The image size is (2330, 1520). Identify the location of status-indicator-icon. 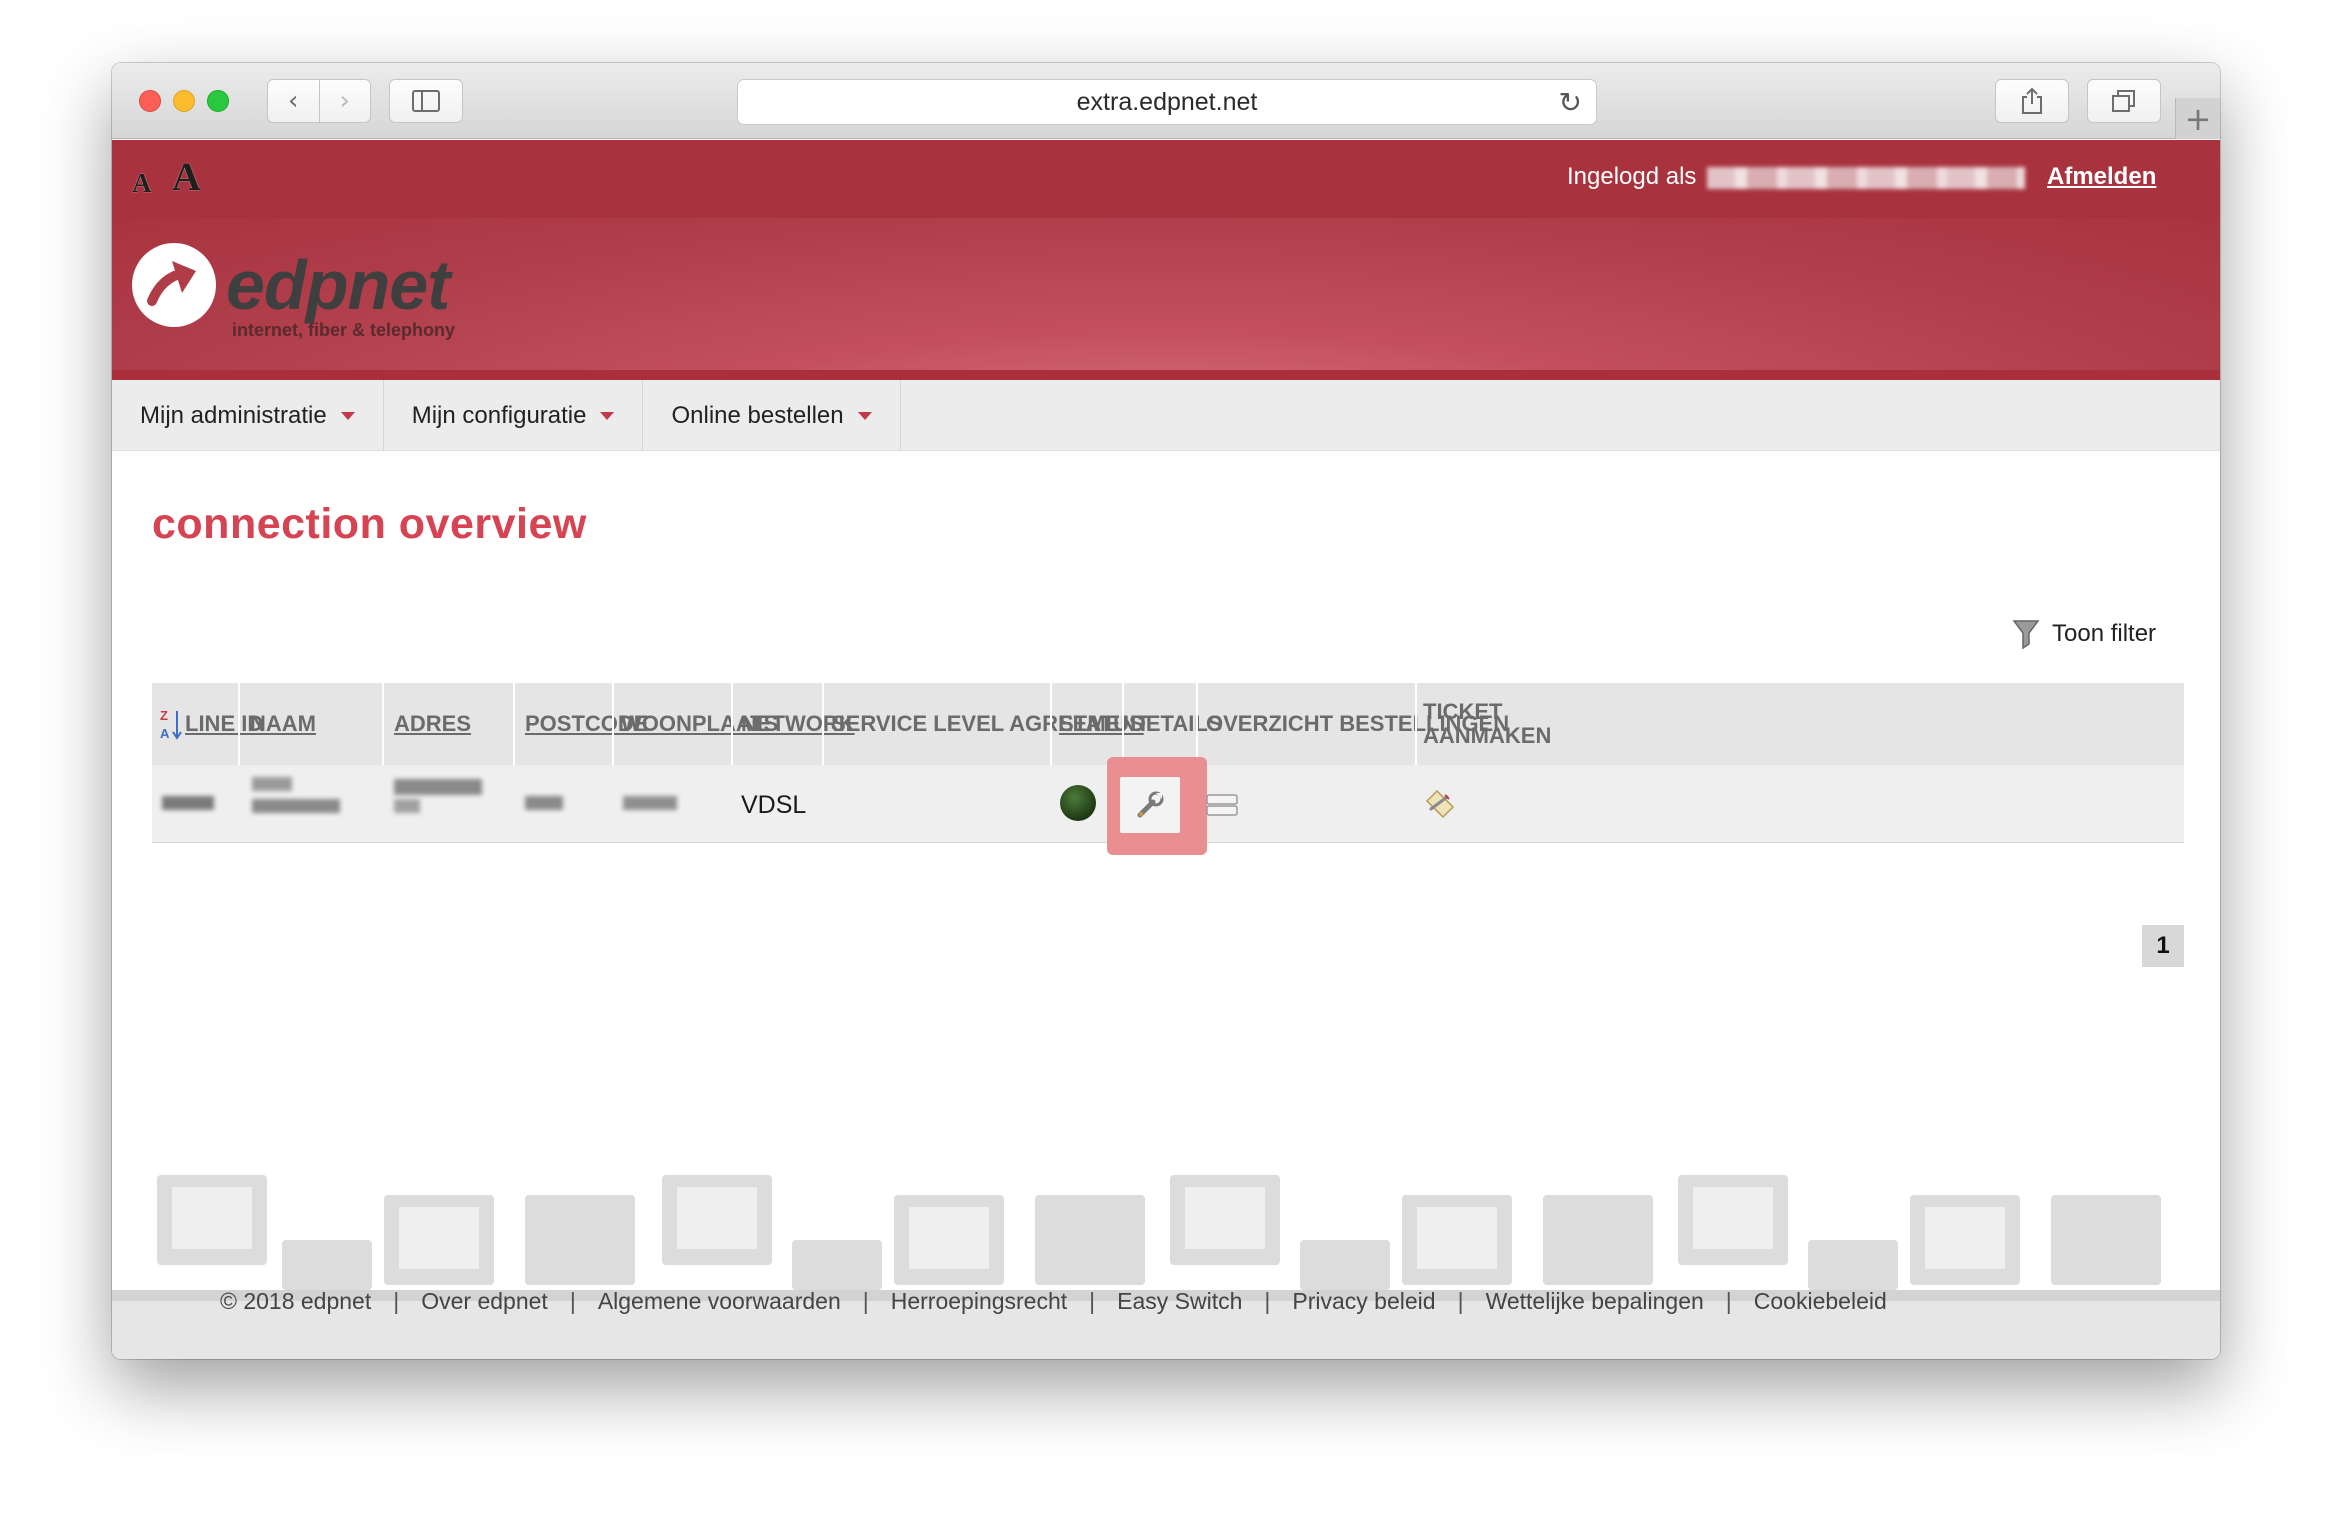
(1078, 803).